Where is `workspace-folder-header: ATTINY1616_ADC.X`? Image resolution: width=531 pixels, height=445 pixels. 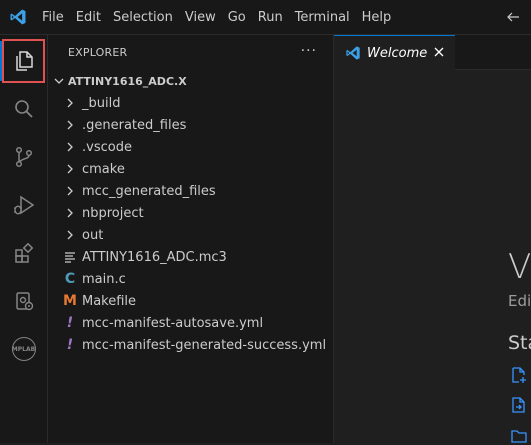
workspace-folder-header: ATTINY1616_ADC.X is located at coordinates (190, 81).